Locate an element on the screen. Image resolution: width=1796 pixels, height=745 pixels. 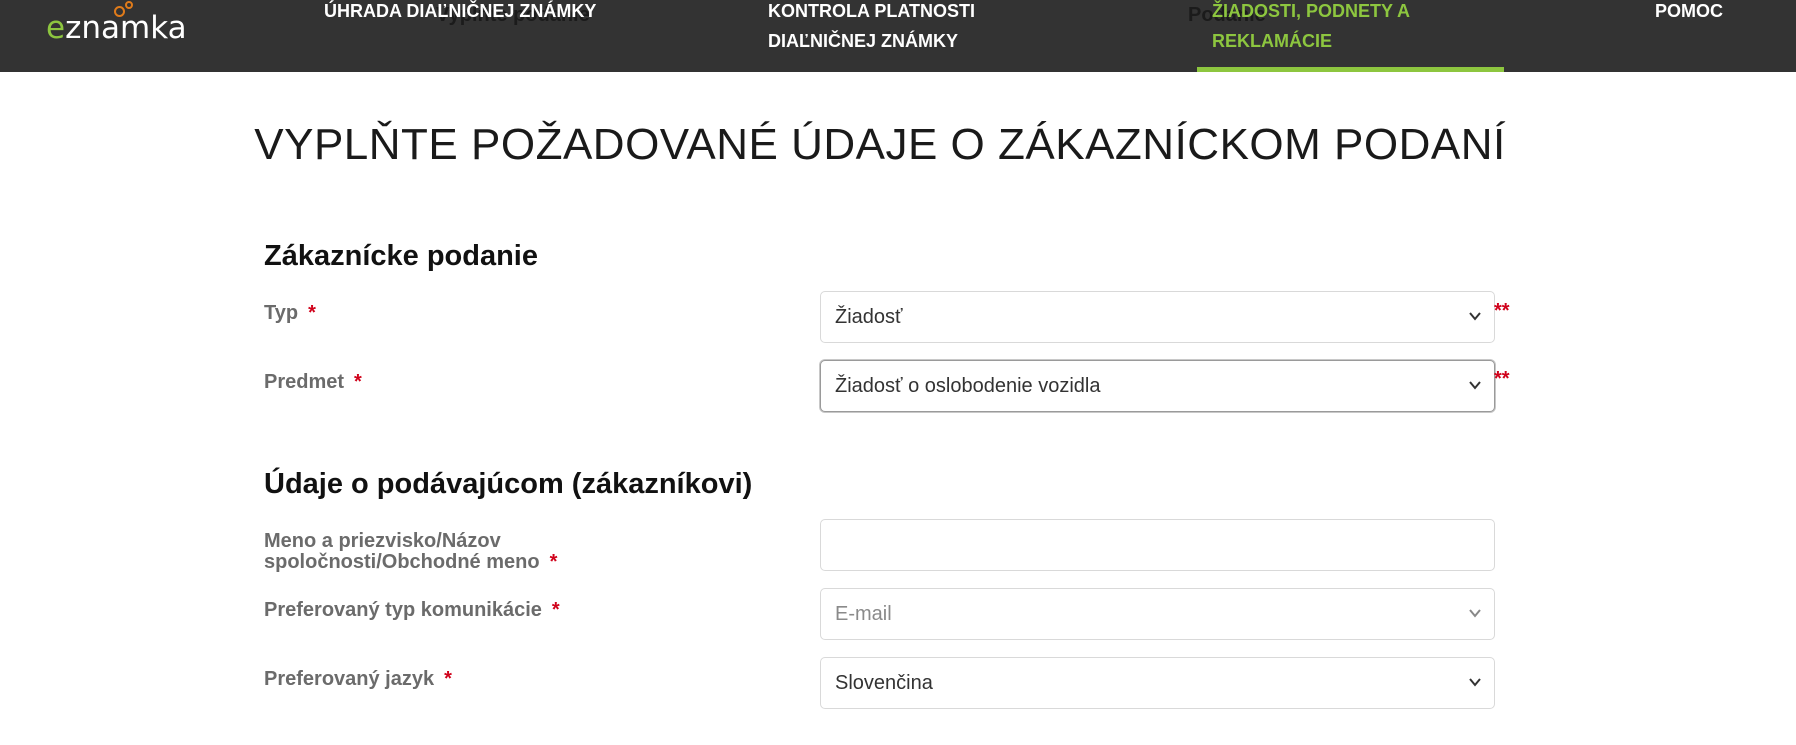
jazyk-label: Preferovaný jazyk * is located at coordinates (358, 679).